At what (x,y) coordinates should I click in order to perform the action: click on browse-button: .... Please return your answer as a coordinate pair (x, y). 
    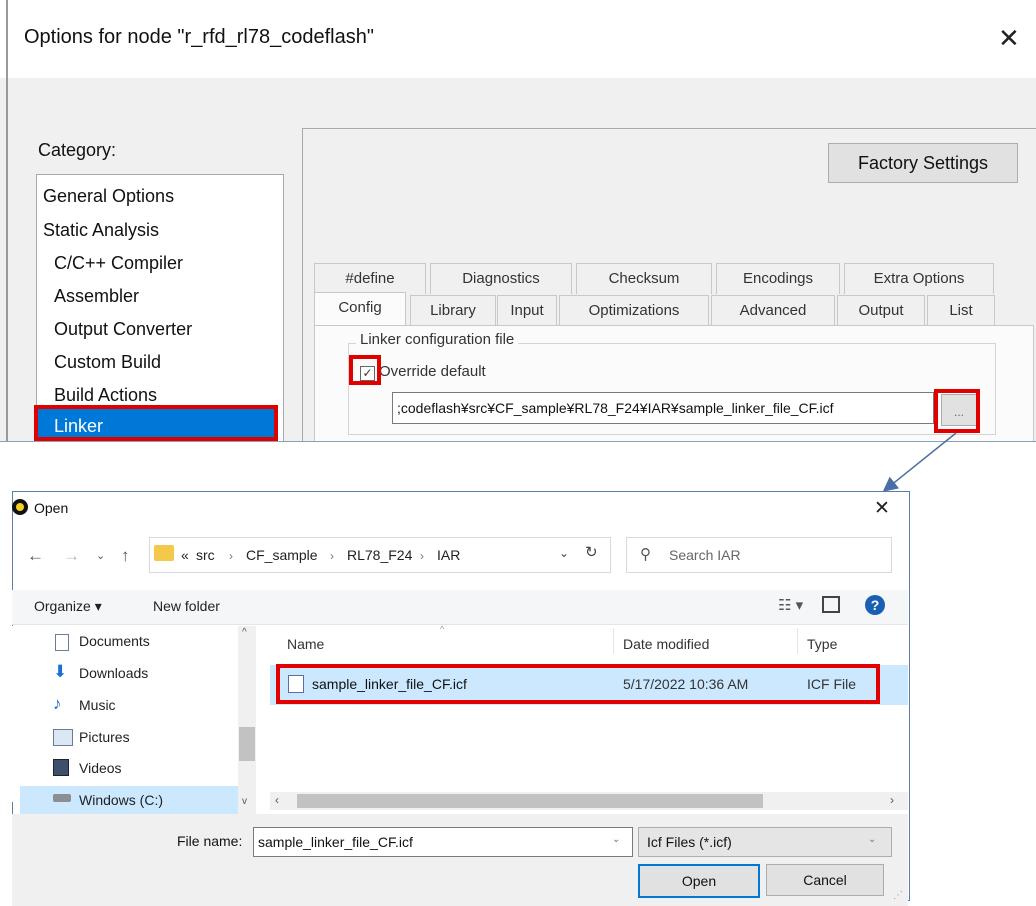
    Looking at the image, I should click on (959, 410).